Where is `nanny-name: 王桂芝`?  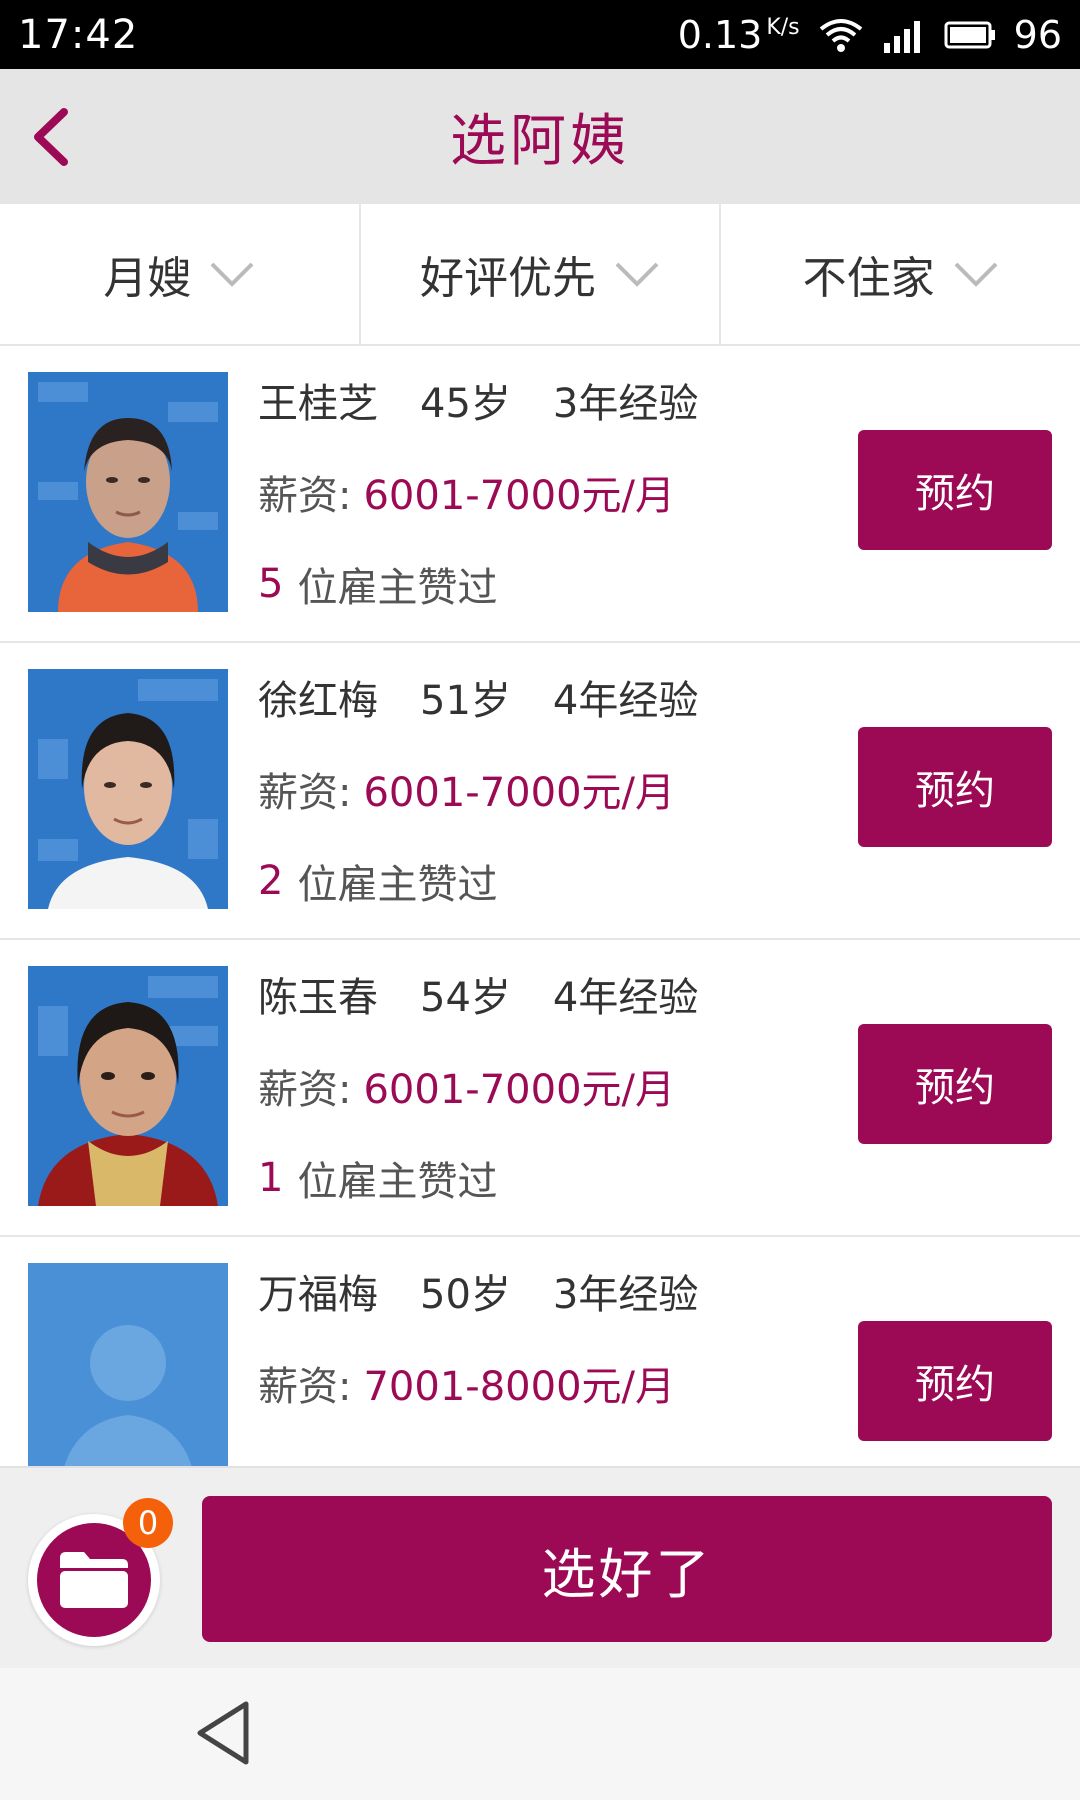 nanny-name: 王桂芝 is located at coordinates (318, 404).